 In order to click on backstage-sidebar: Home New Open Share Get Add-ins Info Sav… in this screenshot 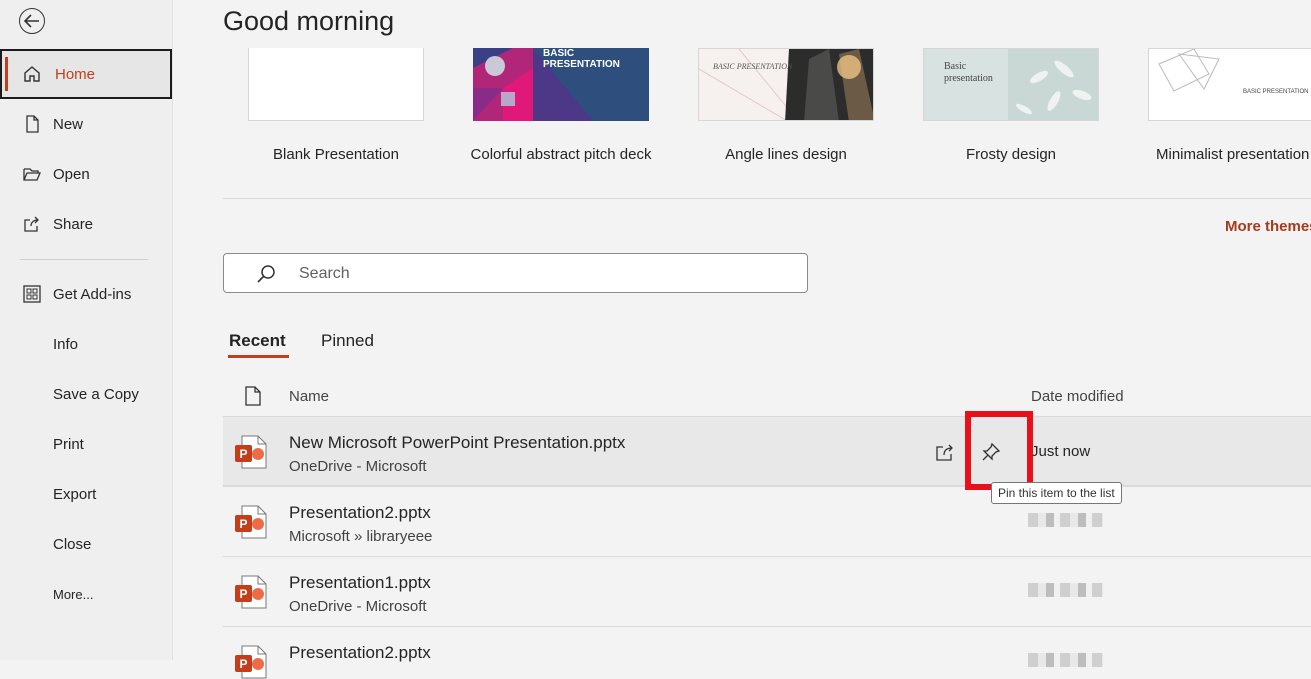, I will do `click(86, 330)`.